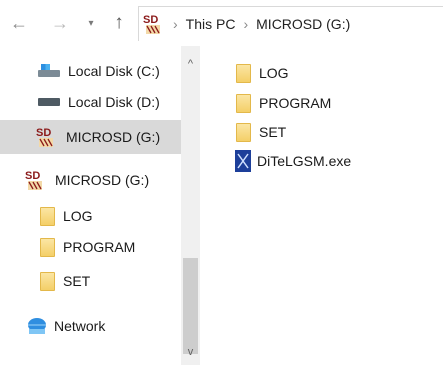 This screenshot has width=443, height=365. What do you see at coordinates (19, 23) in the screenshot?
I see `back-arrow-icon: ←` at bounding box center [19, 23].